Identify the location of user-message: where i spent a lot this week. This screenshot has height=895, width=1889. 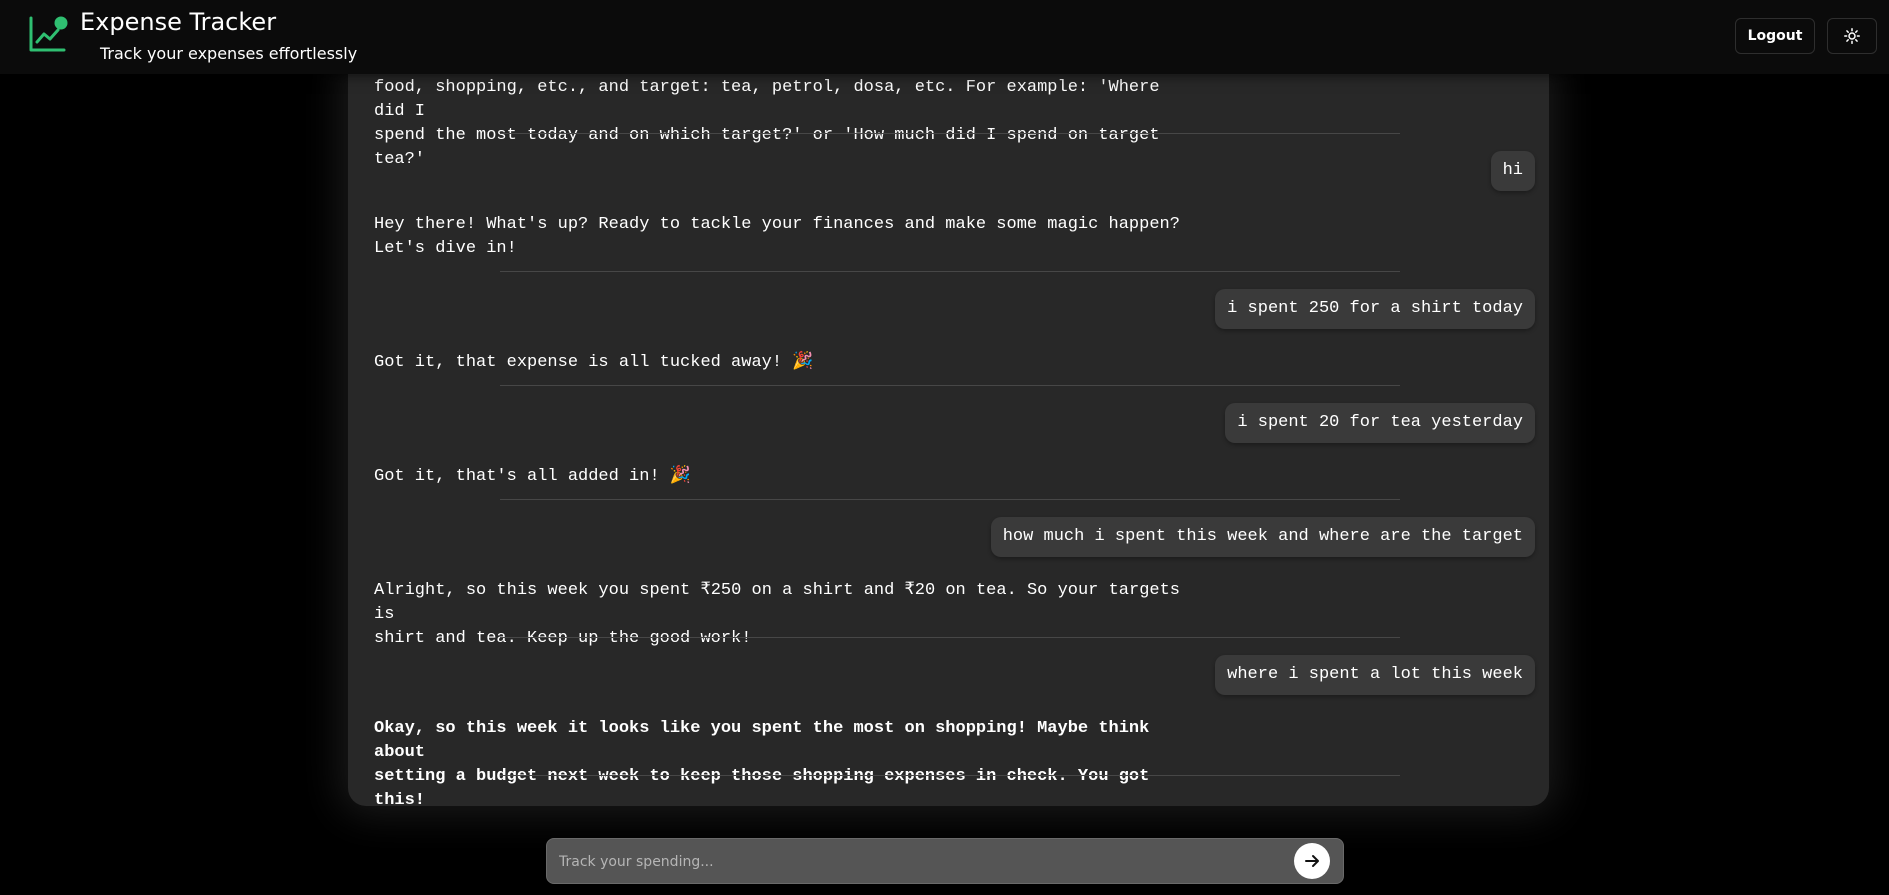
(1375, 675).